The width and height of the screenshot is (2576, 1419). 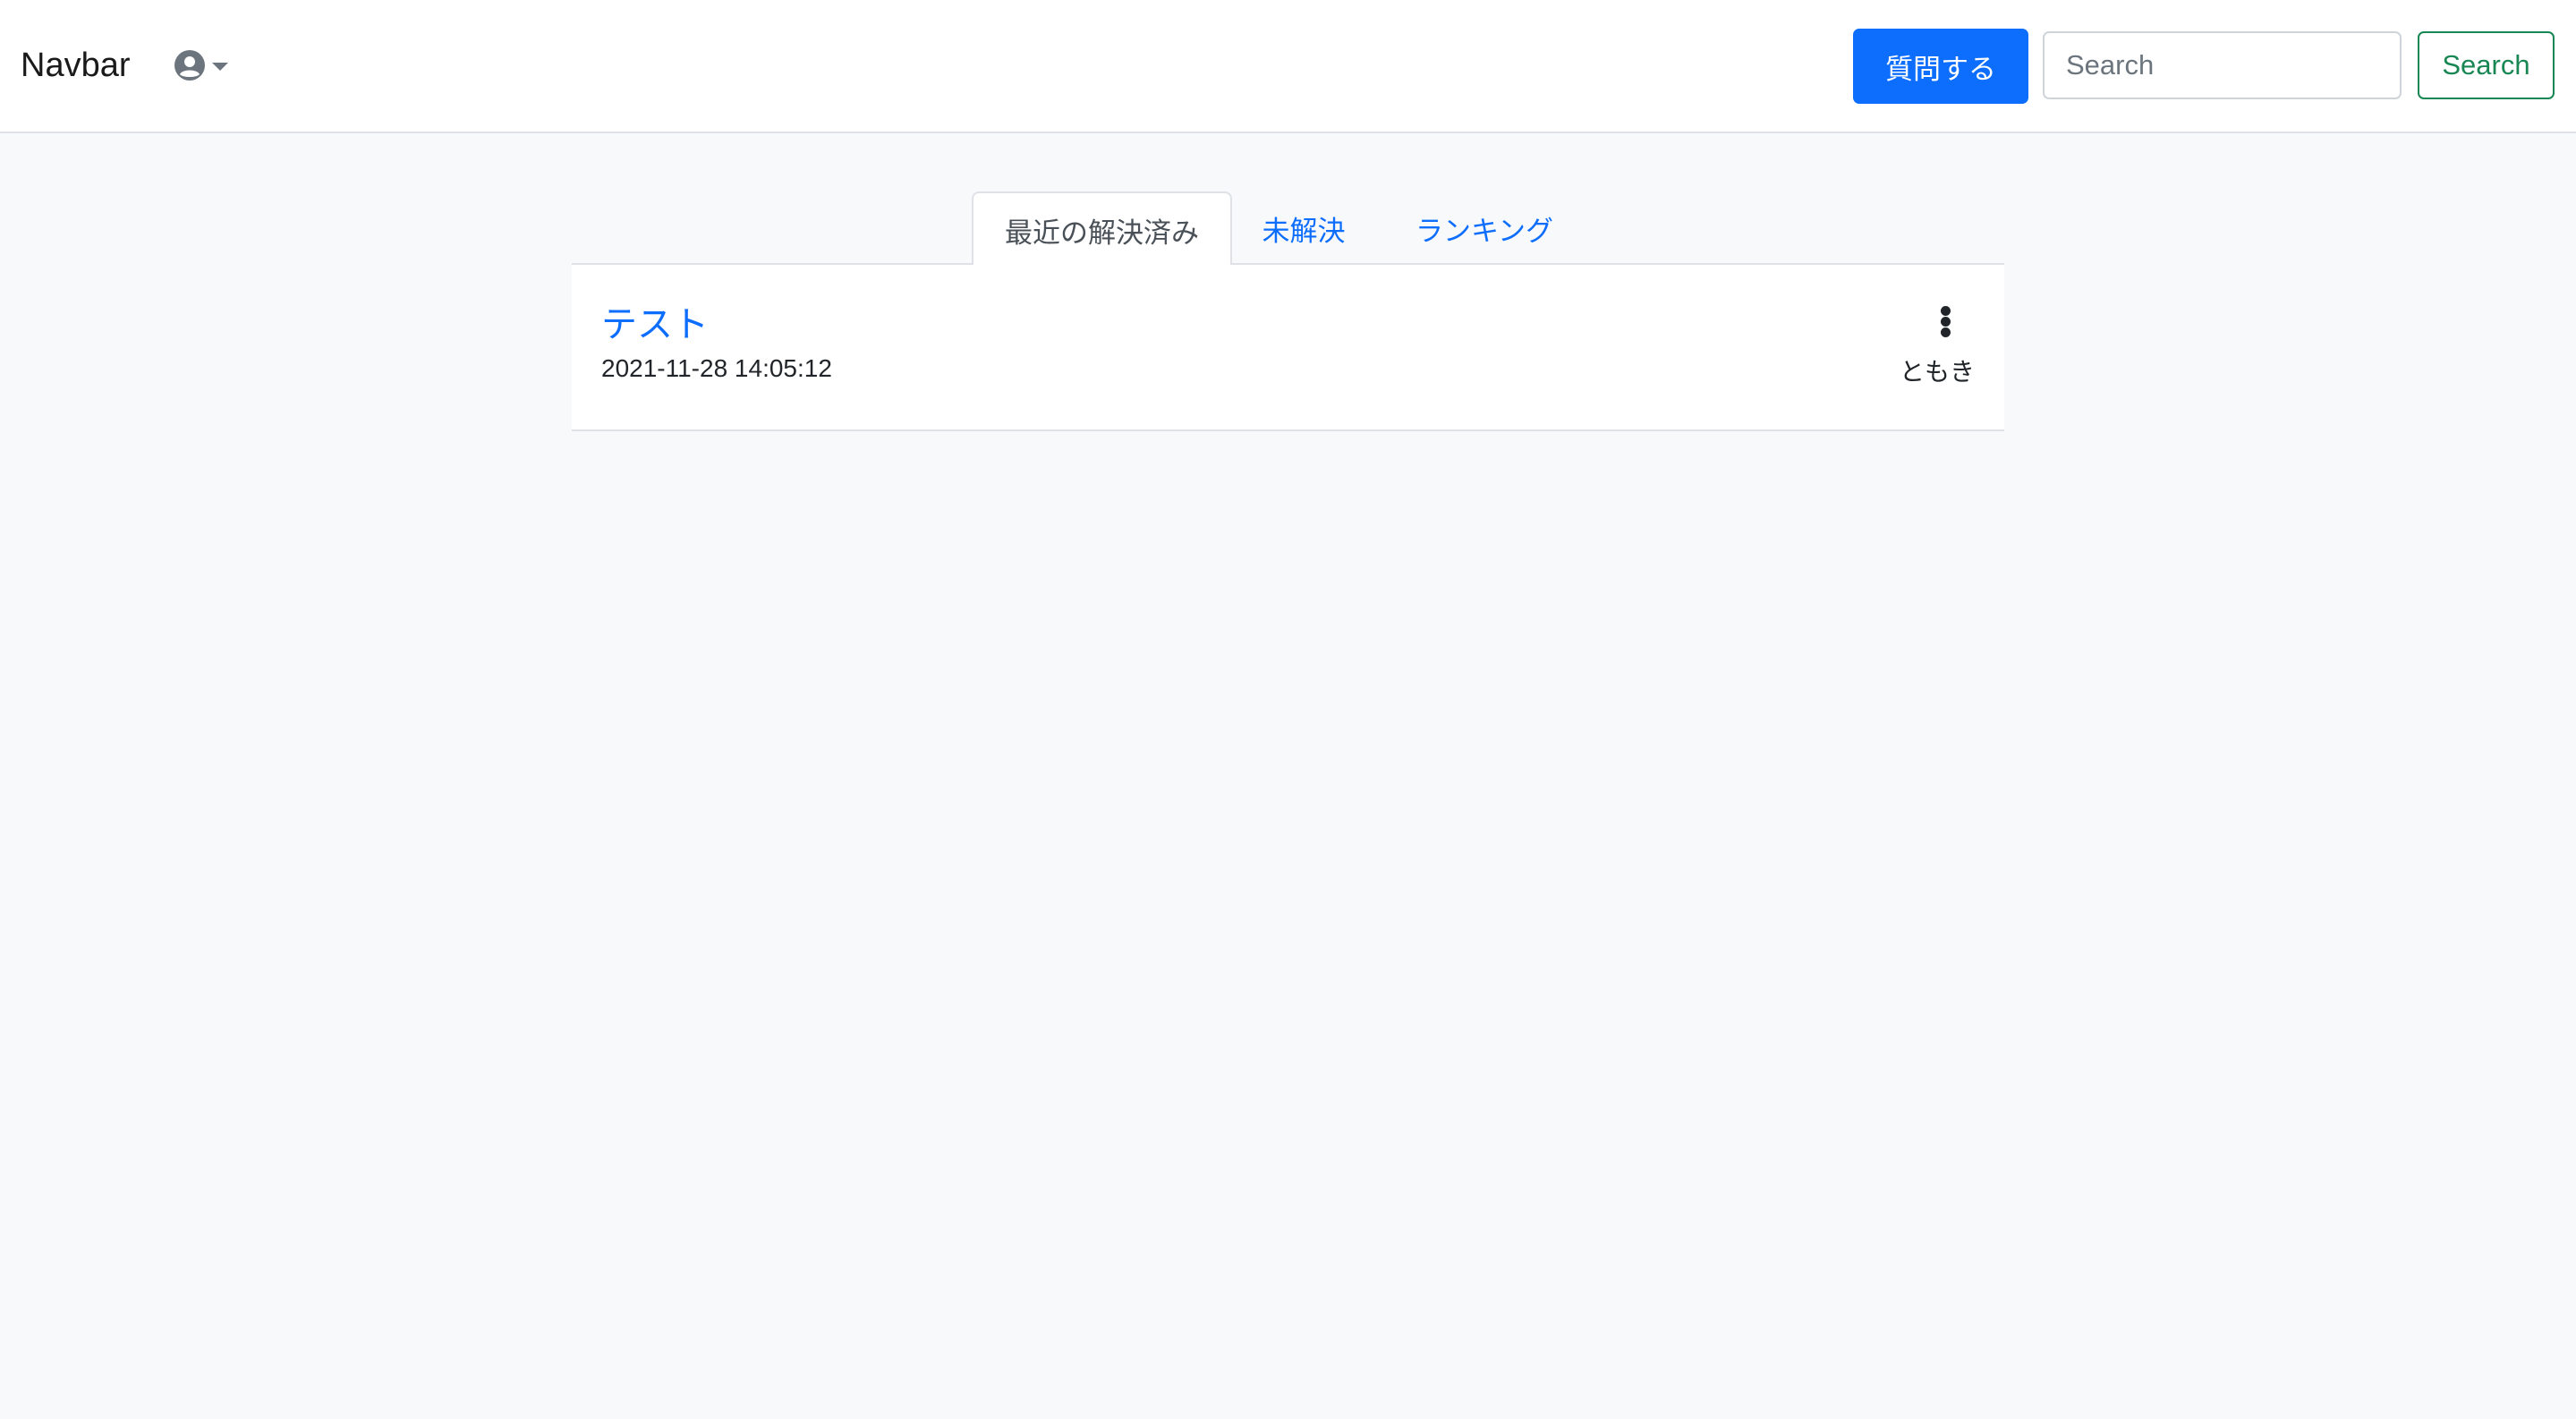 I want to click on kebab-menu-icon, so click(x=1946, y=322).